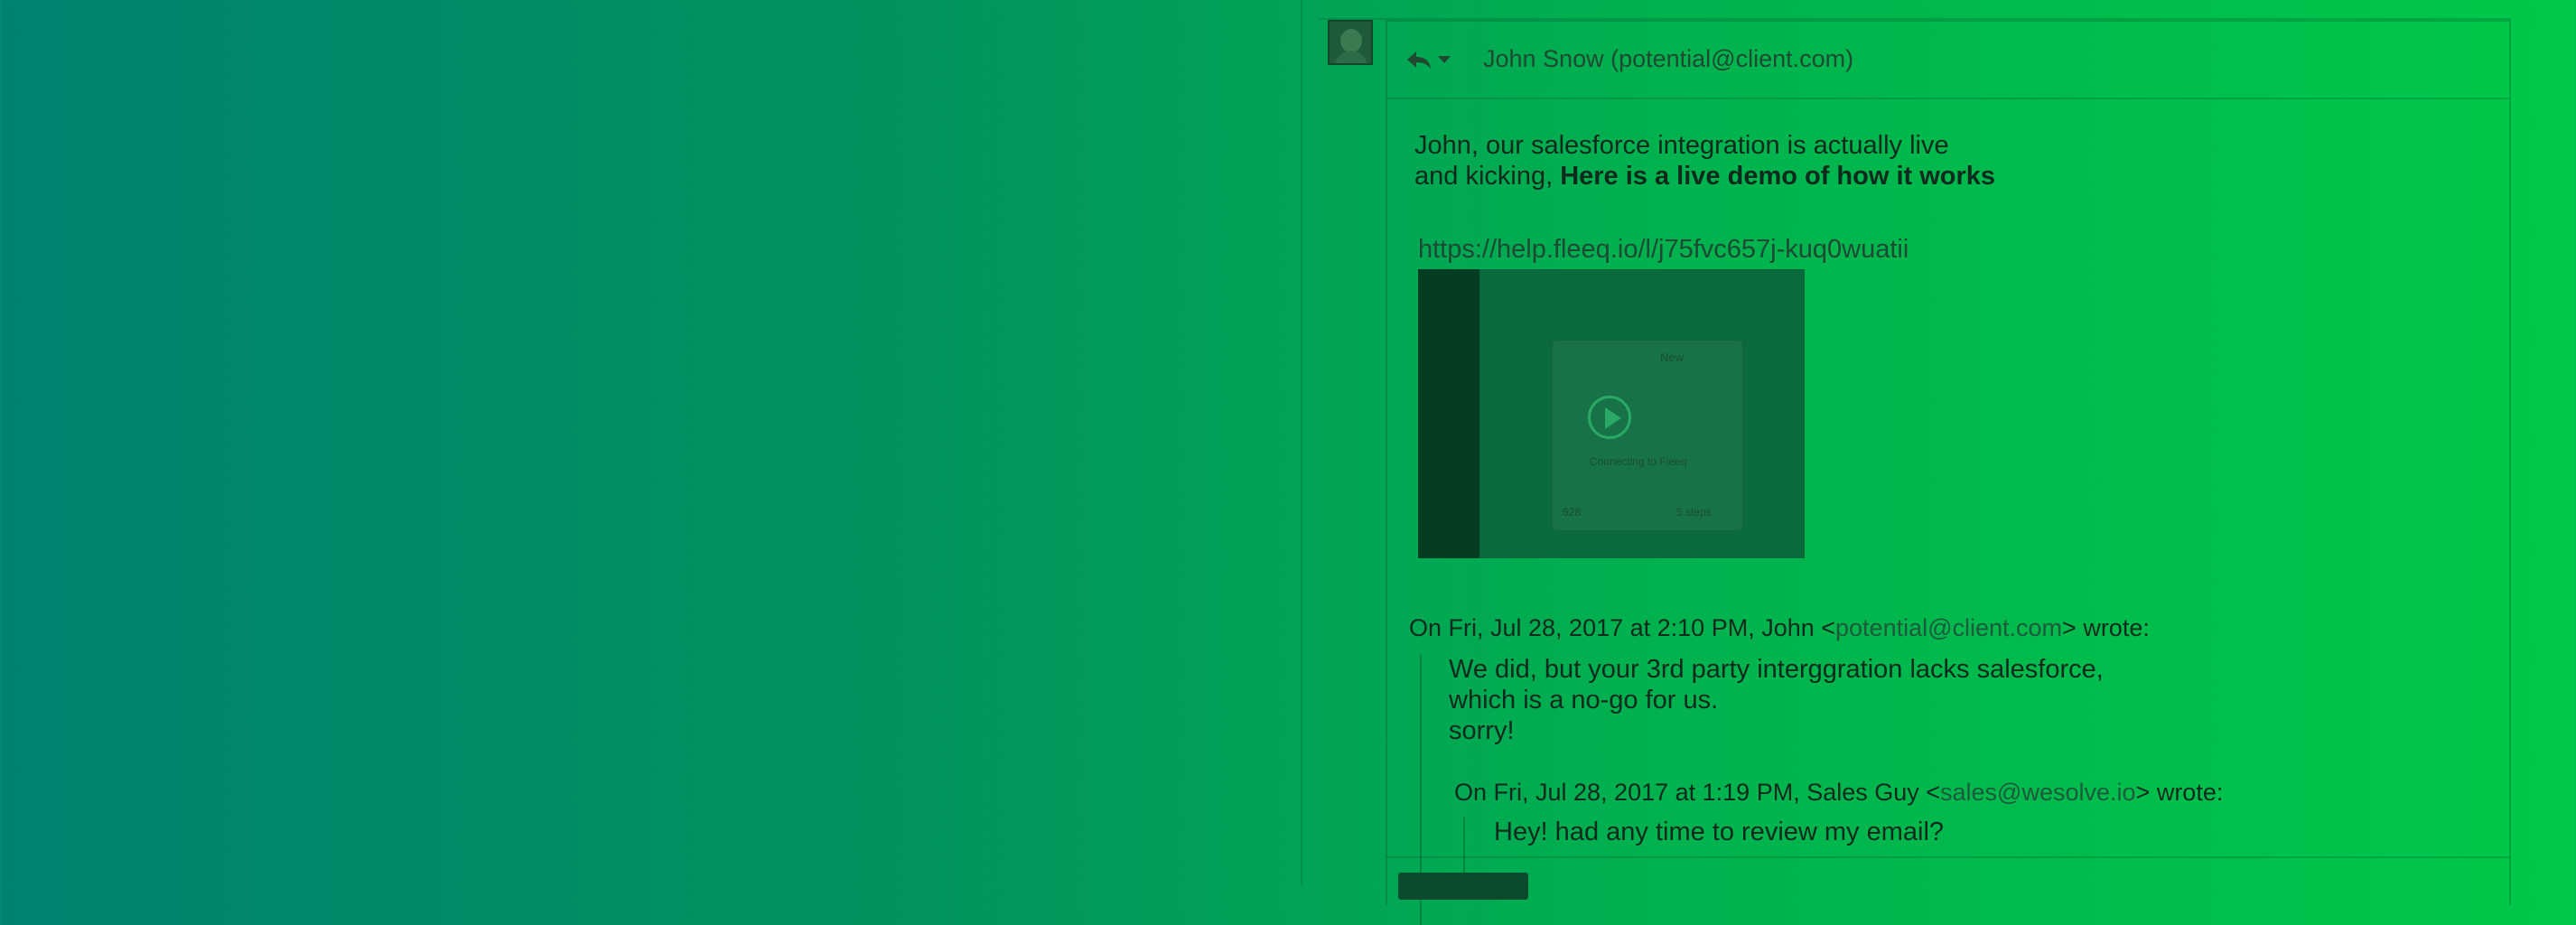  Describe the element at coordinates (1948, 60) in the screenshot. I see `message-header: John Snow (potential@client.com)` at that location.